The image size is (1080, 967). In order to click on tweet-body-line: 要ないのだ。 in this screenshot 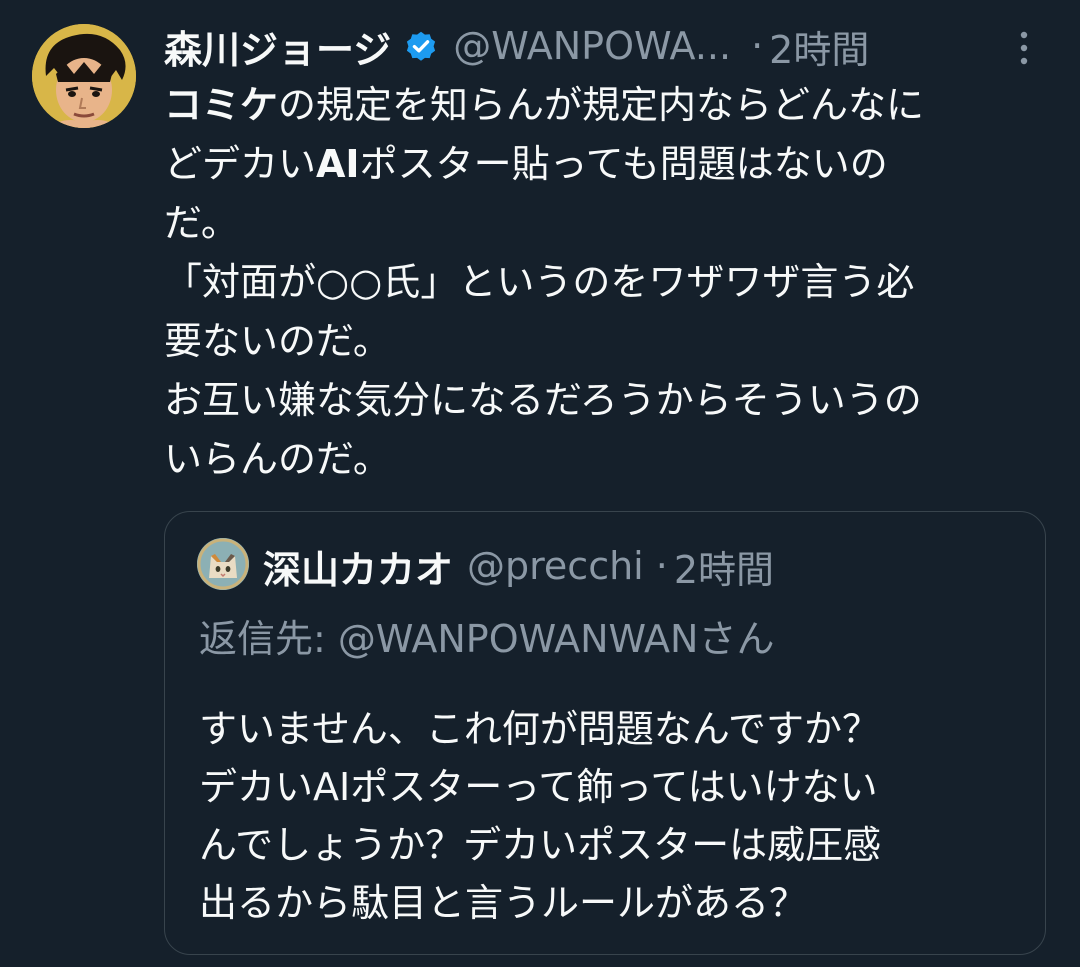, I will do `click(277, 341)`.